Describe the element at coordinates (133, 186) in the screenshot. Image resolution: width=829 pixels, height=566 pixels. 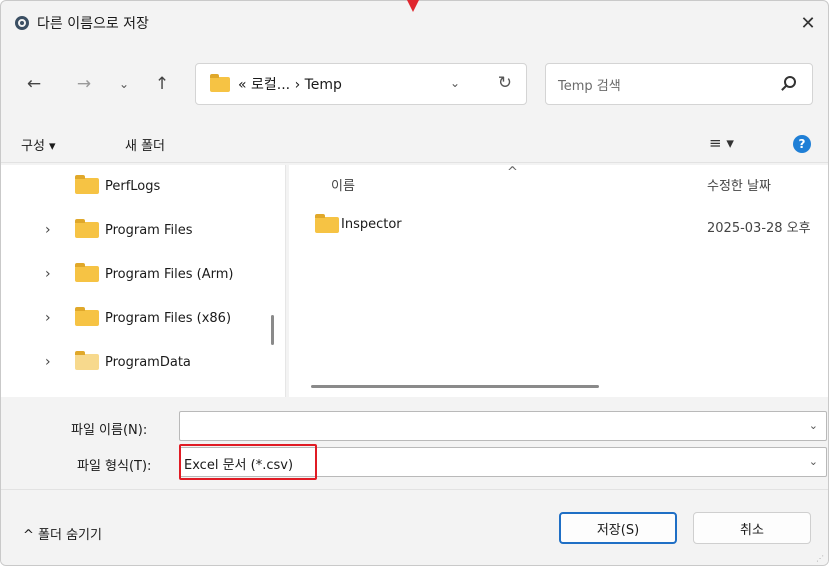
I see `tree-item-label: PerfLogs` at that location.